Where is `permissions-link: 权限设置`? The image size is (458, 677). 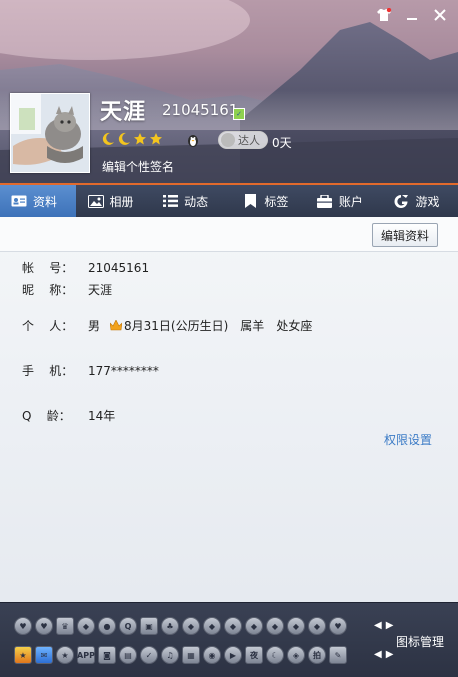
permissions-link: 权限设置 is located at coordinates (408, 439).